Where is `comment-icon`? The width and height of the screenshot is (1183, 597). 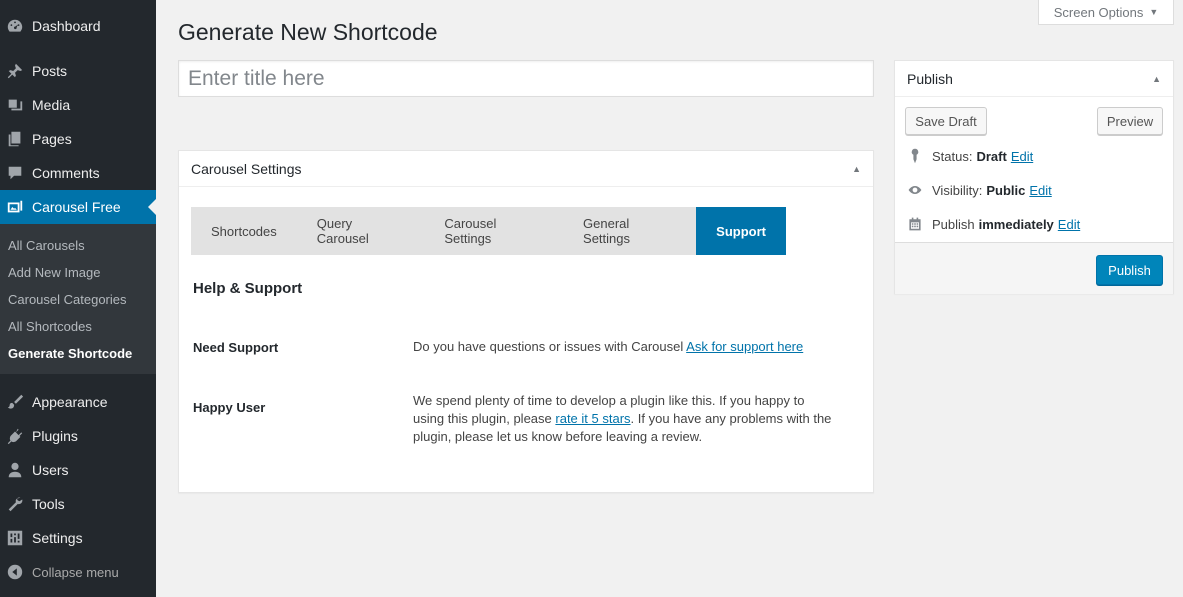 comment-icon is located at coordinates (15, 173).